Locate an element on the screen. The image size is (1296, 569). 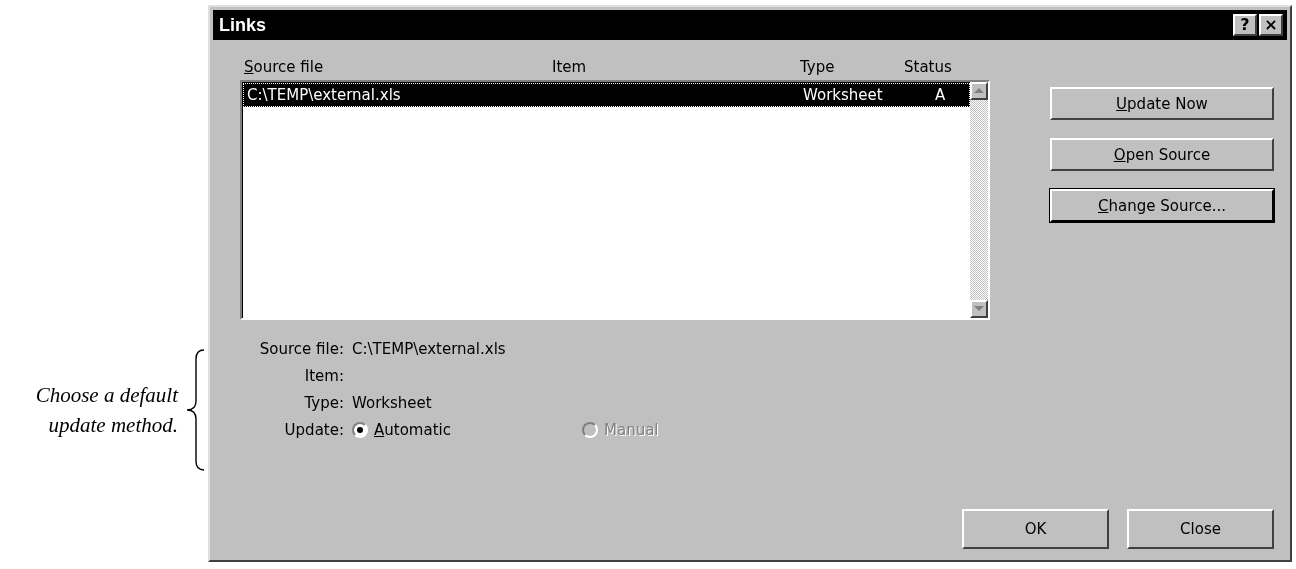
brace-icon is located at coordinates (195, 410).